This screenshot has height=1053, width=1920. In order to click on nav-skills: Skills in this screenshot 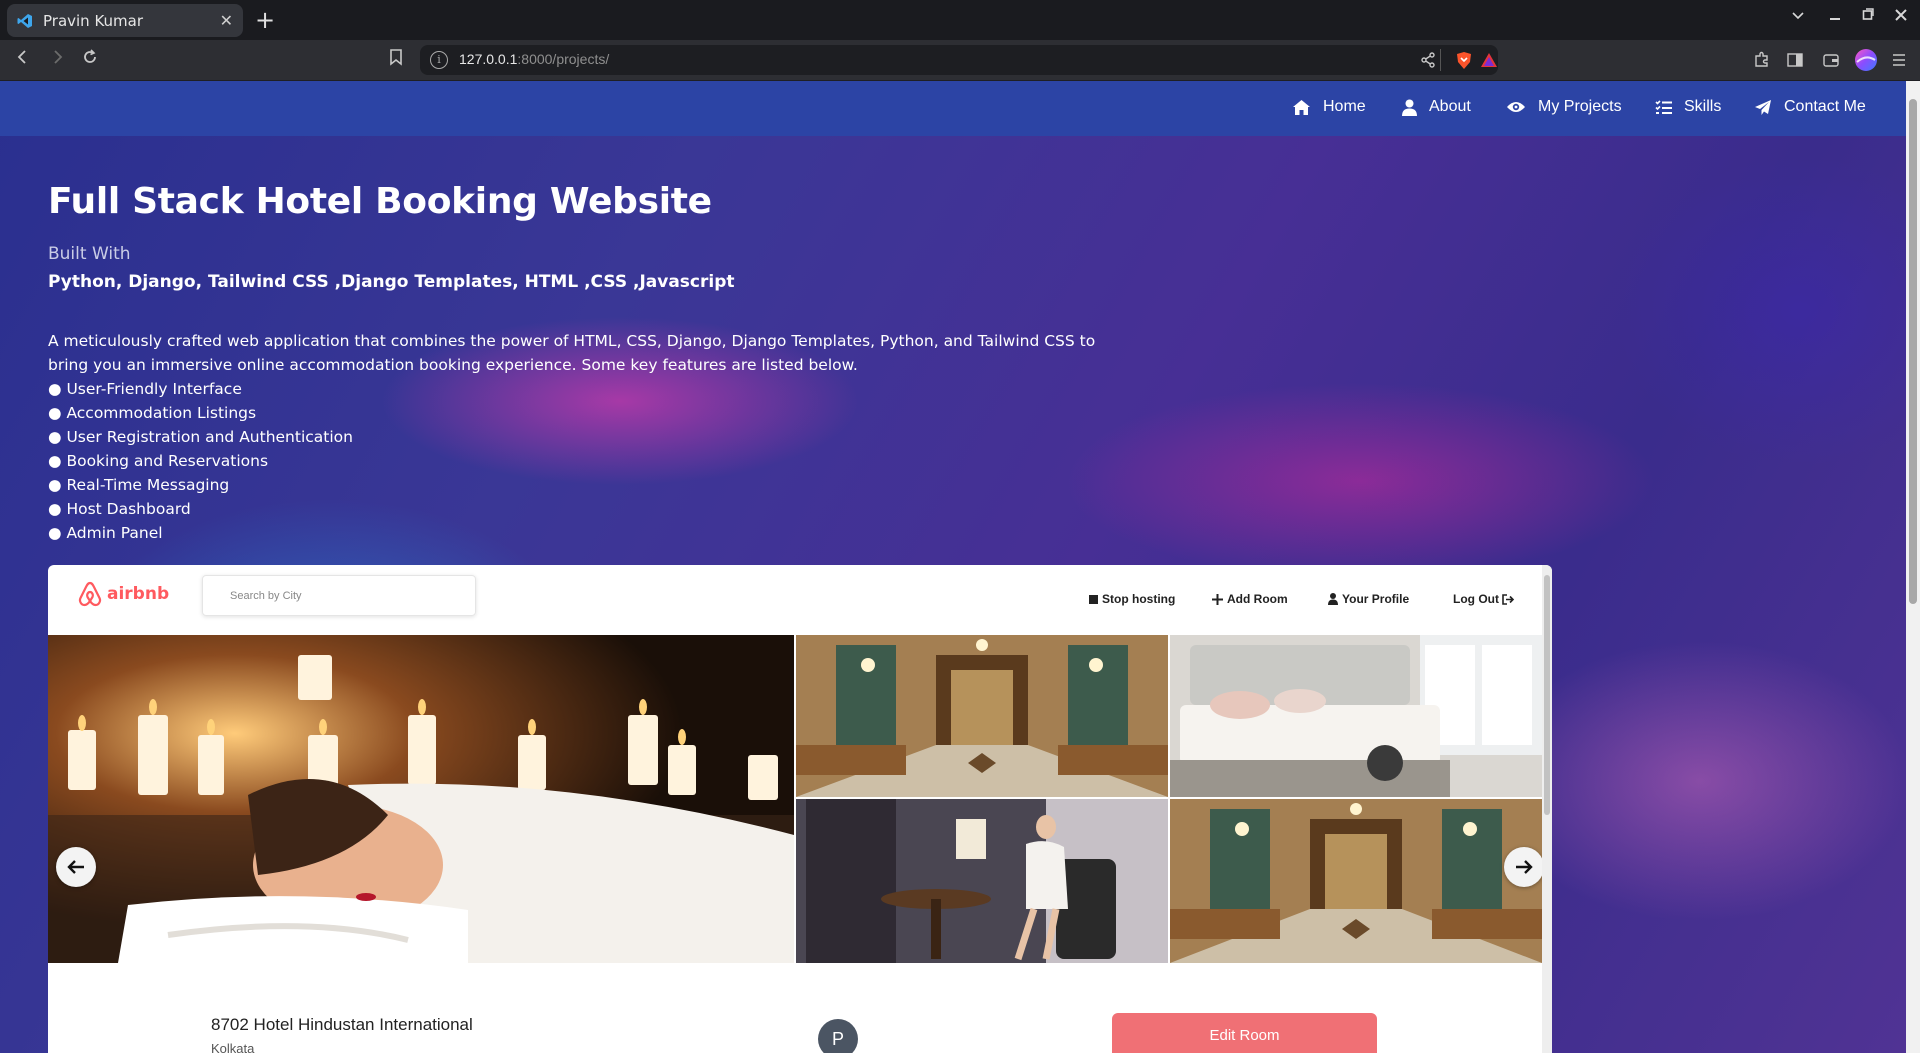, I will do `click(1688, 107)`.